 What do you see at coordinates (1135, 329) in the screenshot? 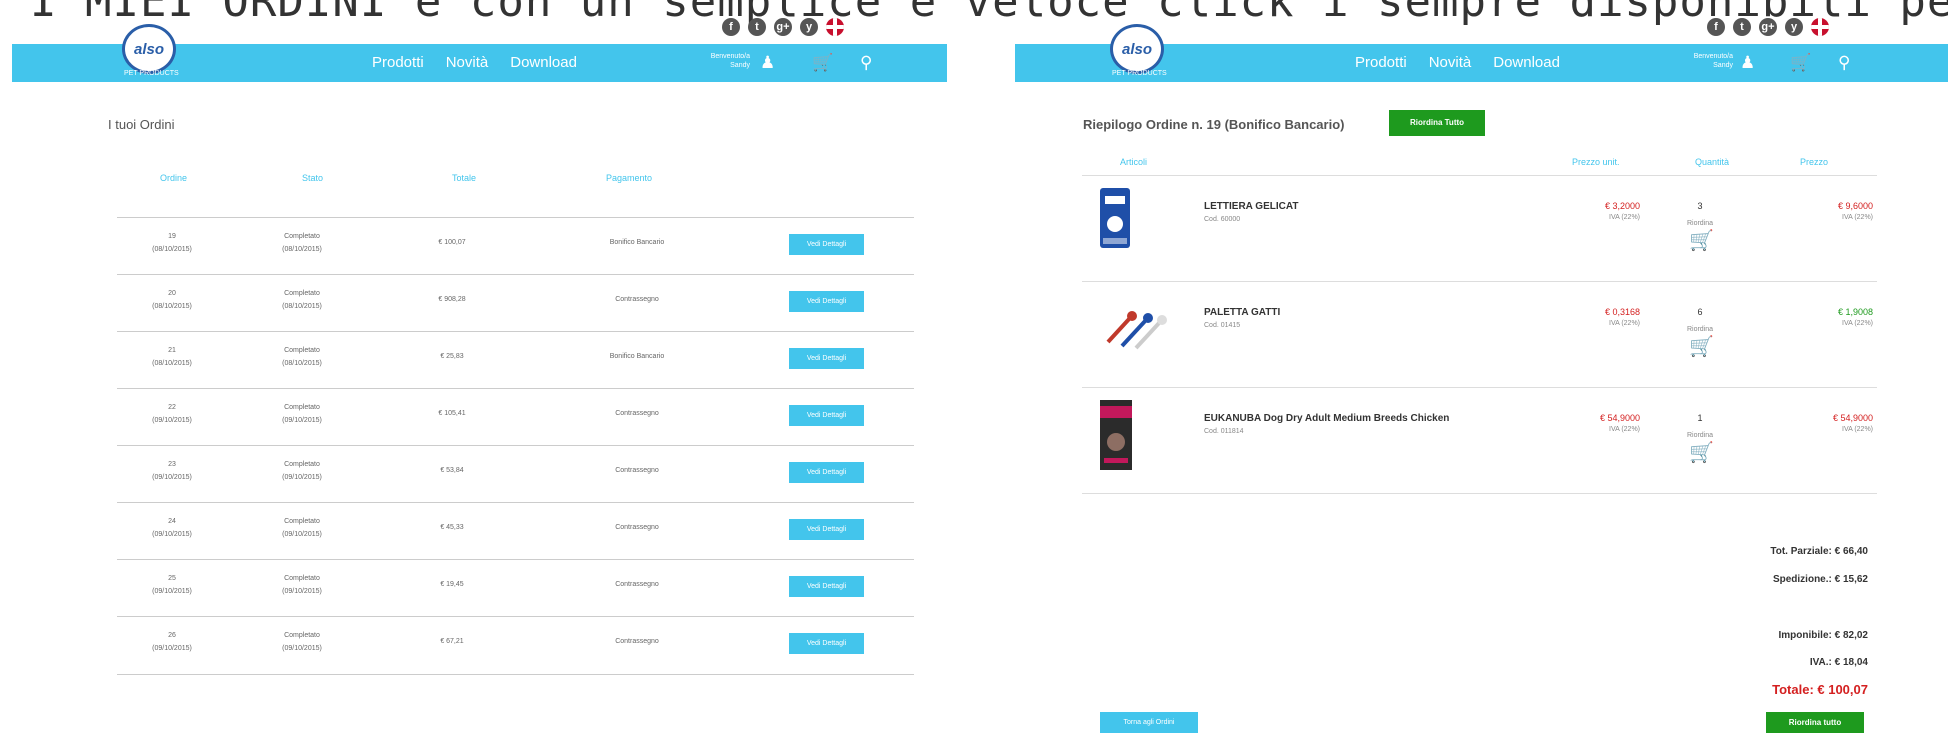
I see `product-image-paletta` at bounding box center [1135, 329].